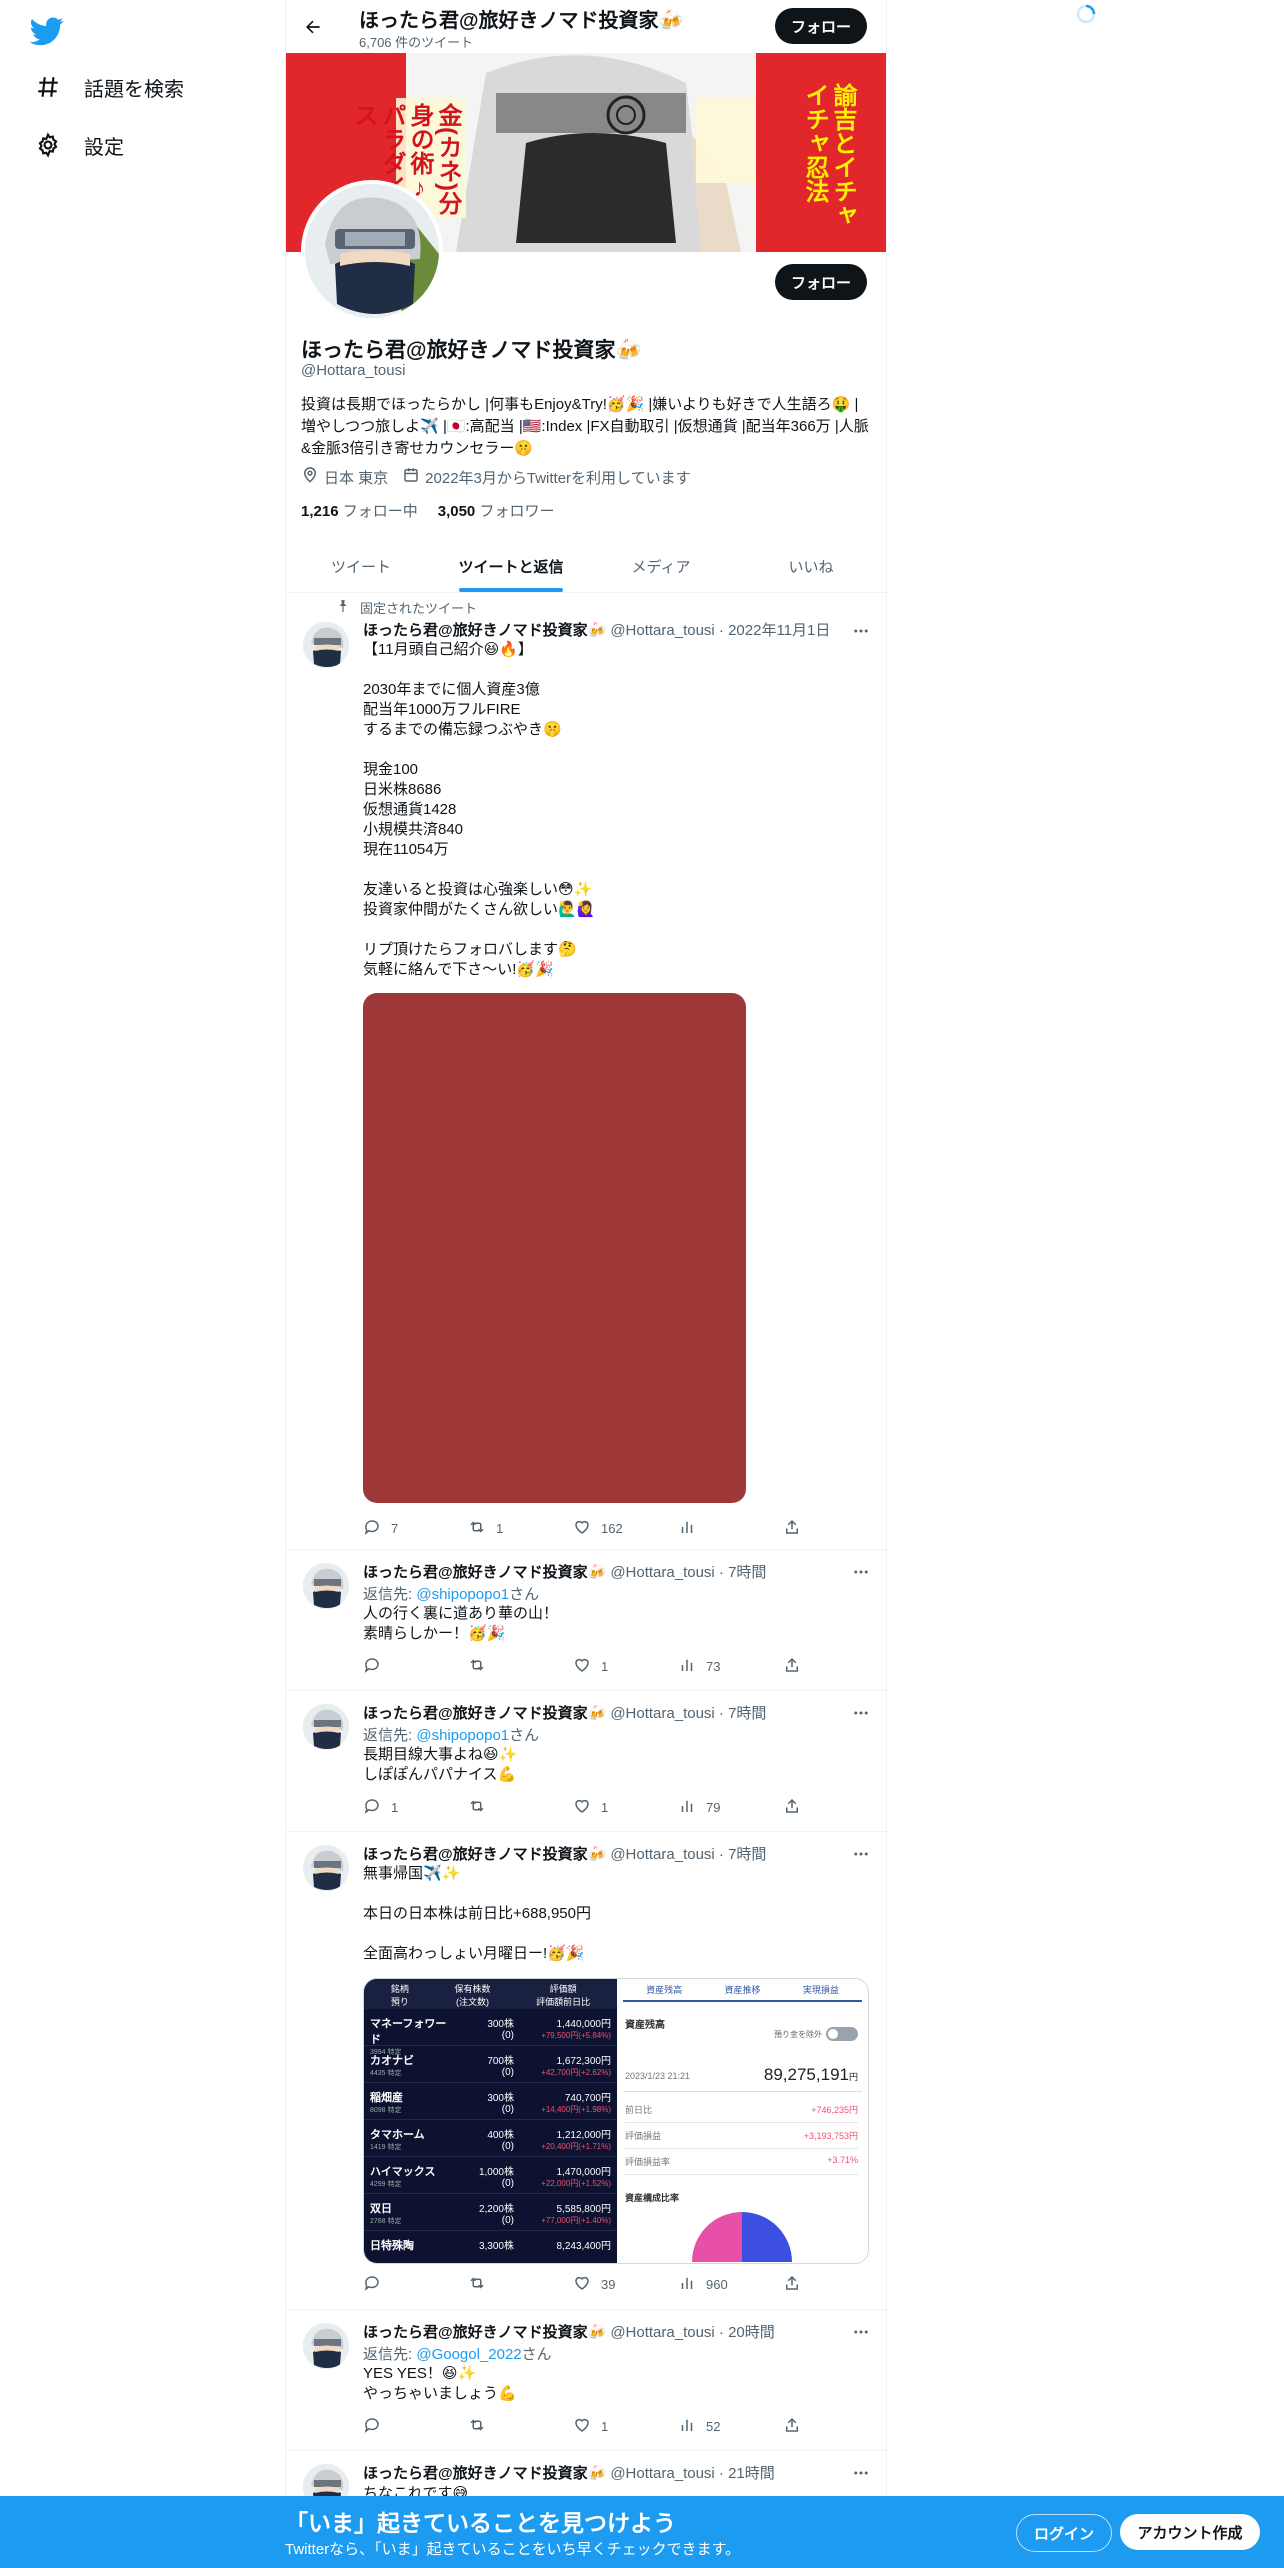  I want to click on tab-likes: いいね, so click(811, 566).